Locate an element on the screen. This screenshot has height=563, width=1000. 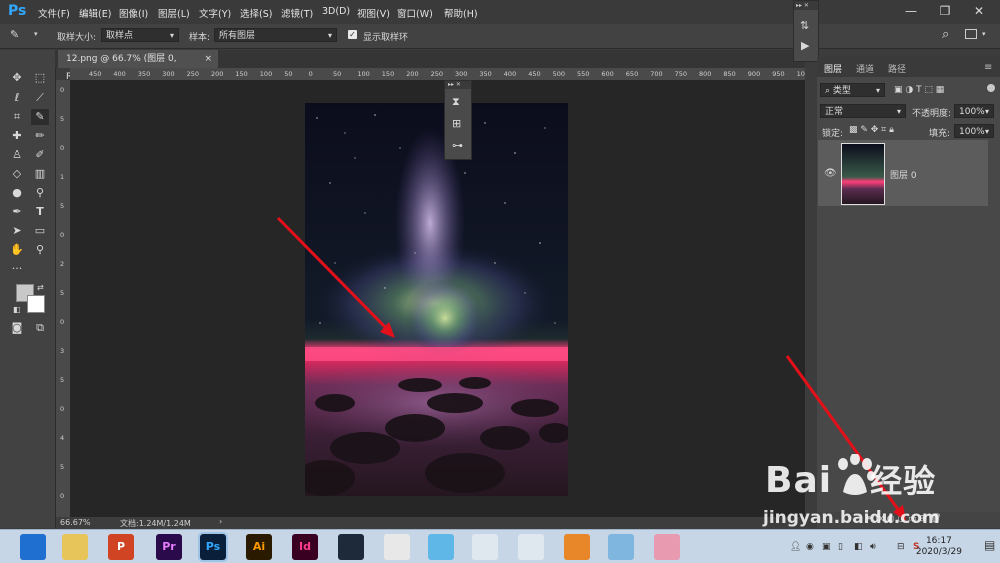
taskbar-browser-360-icon is located at coordinates (33, 547).